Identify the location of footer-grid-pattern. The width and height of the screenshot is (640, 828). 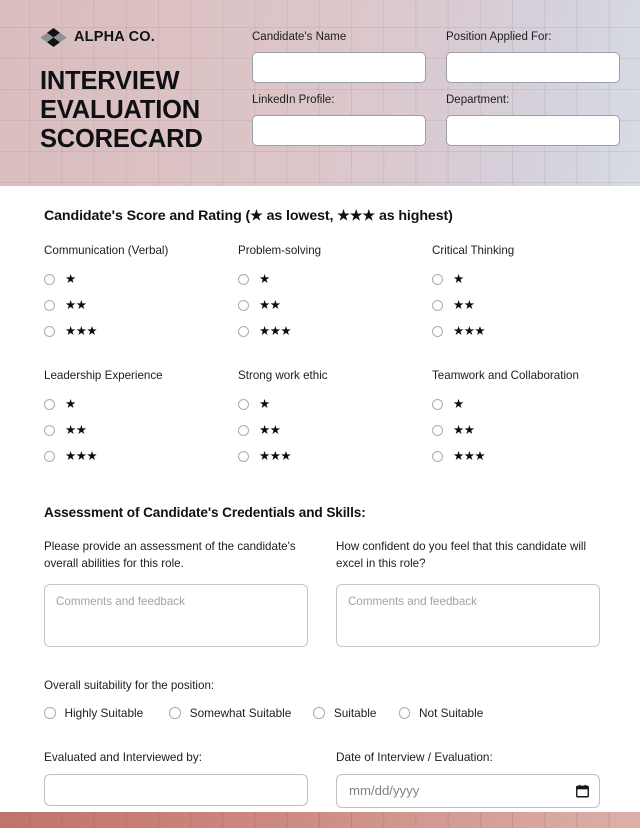
(320, 820).